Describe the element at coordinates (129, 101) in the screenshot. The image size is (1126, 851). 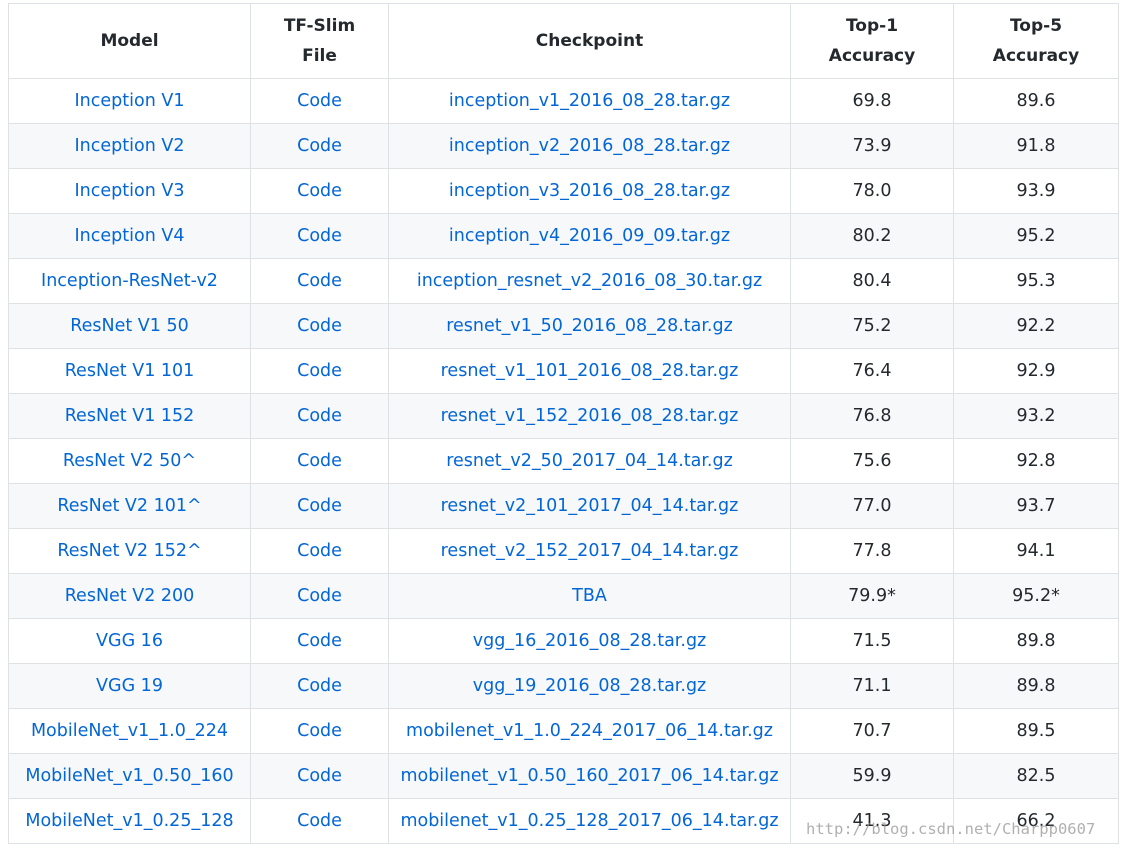
I see `model-link: Inception V1` at that location.